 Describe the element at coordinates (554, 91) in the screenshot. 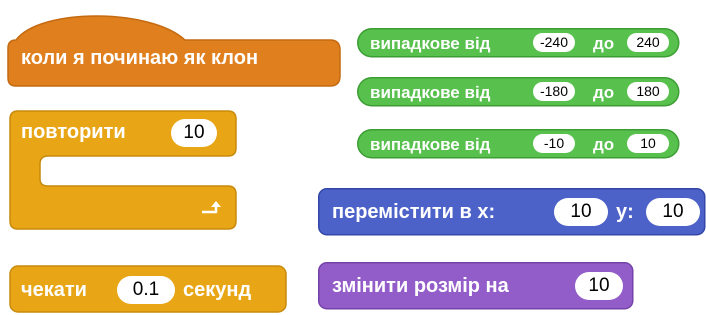

I see `random-from-input: -180` at that location.